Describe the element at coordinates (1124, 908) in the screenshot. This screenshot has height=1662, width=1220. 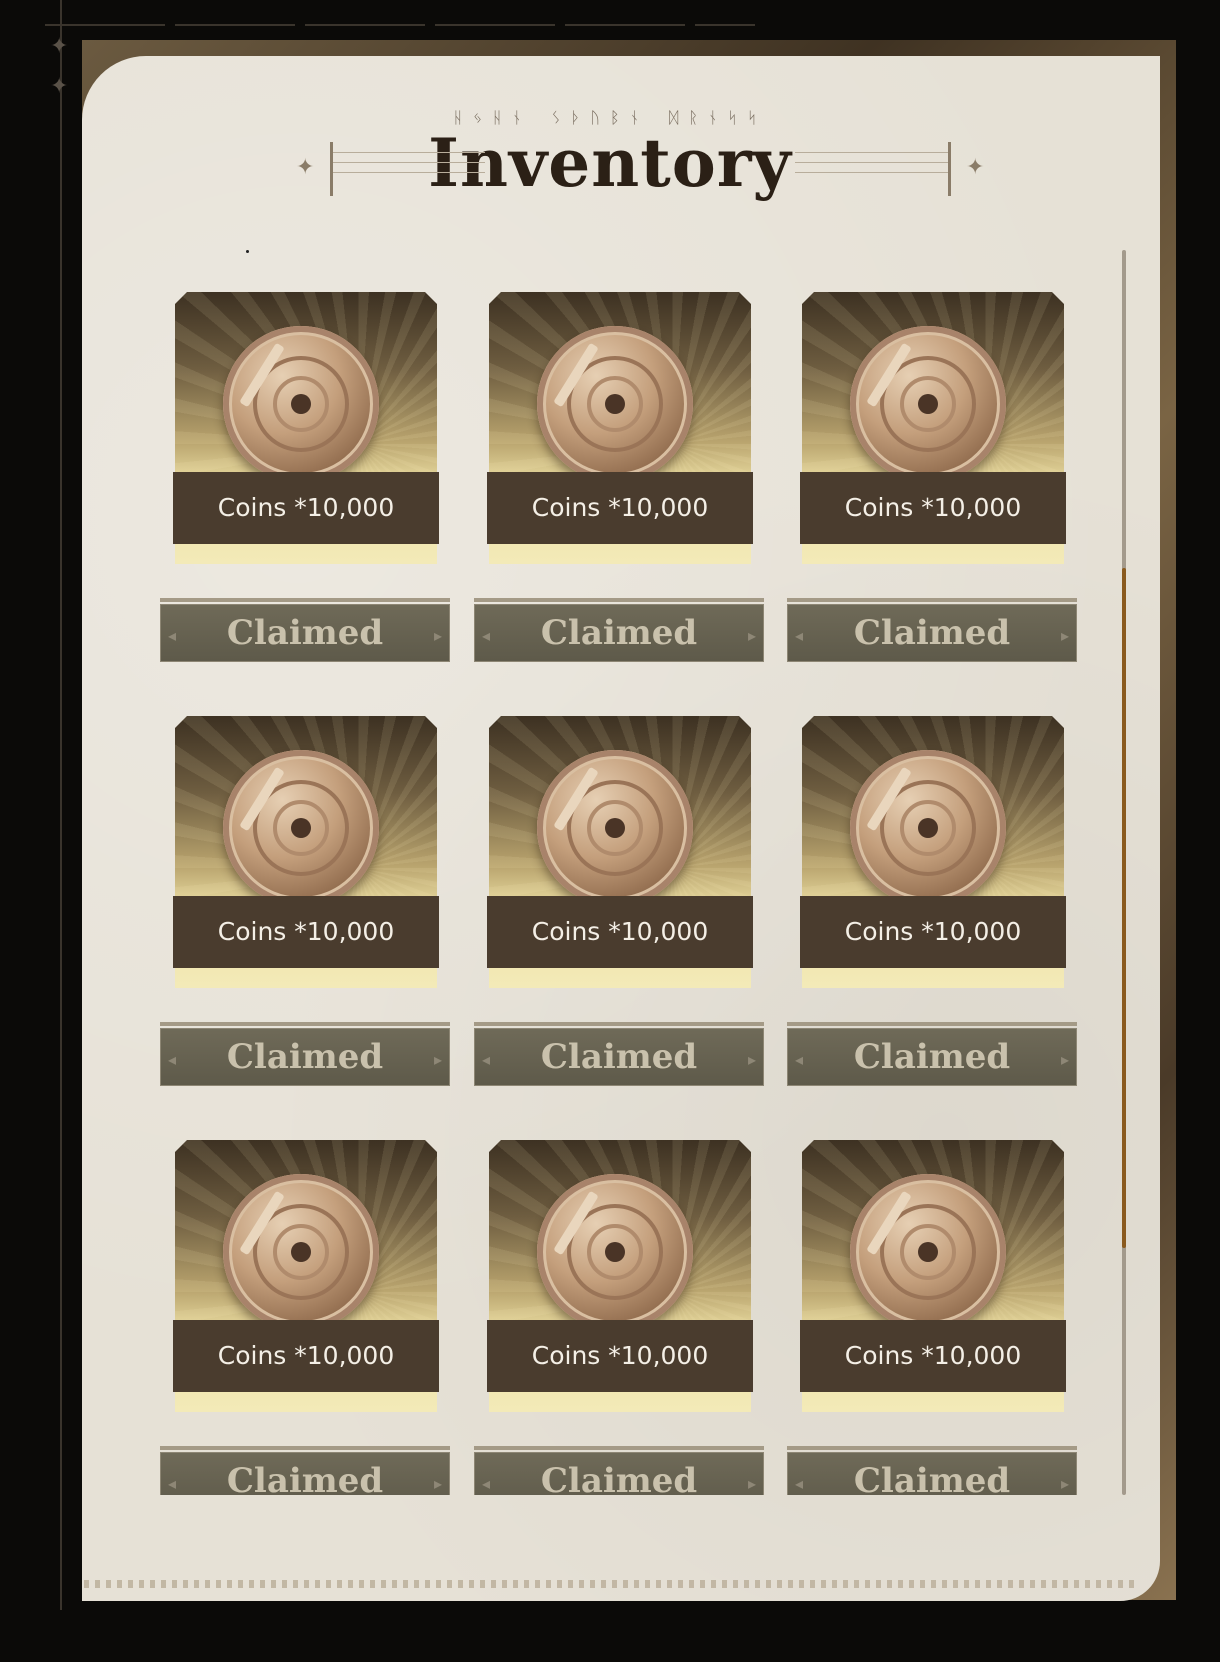
I see `scrollbar-thumb` at that location.